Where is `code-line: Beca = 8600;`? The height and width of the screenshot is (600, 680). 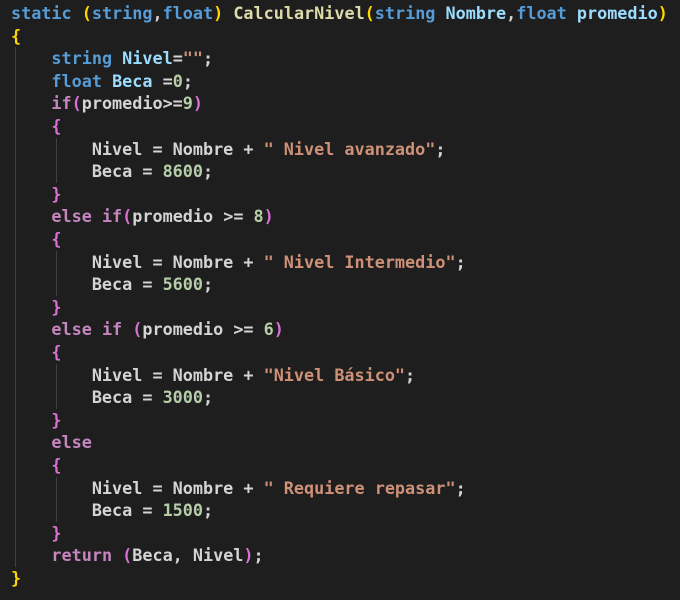 code-line: Beca = 8600; is located at coordinates (112, 171).